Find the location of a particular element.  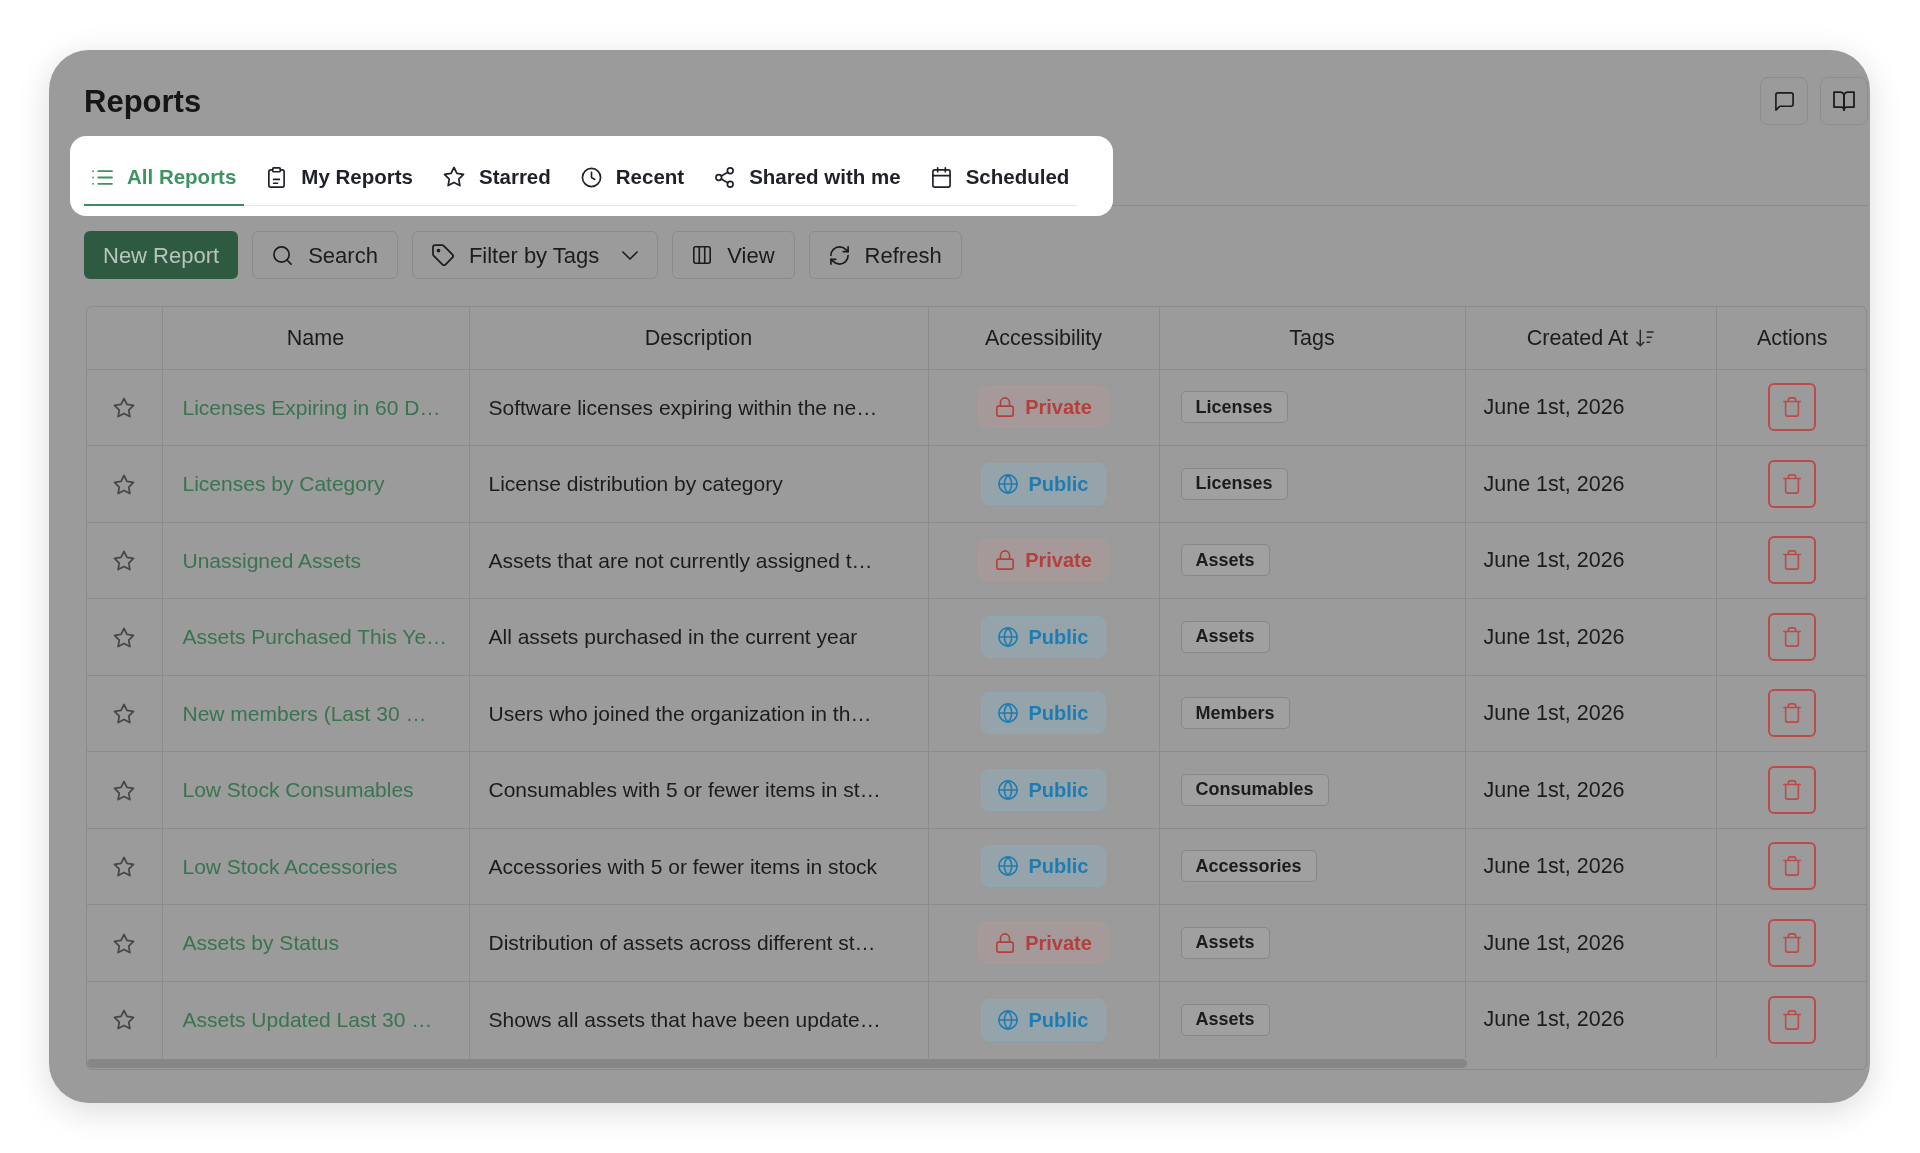

toolbar-button: Refresh is located at coordinates (885, 255).